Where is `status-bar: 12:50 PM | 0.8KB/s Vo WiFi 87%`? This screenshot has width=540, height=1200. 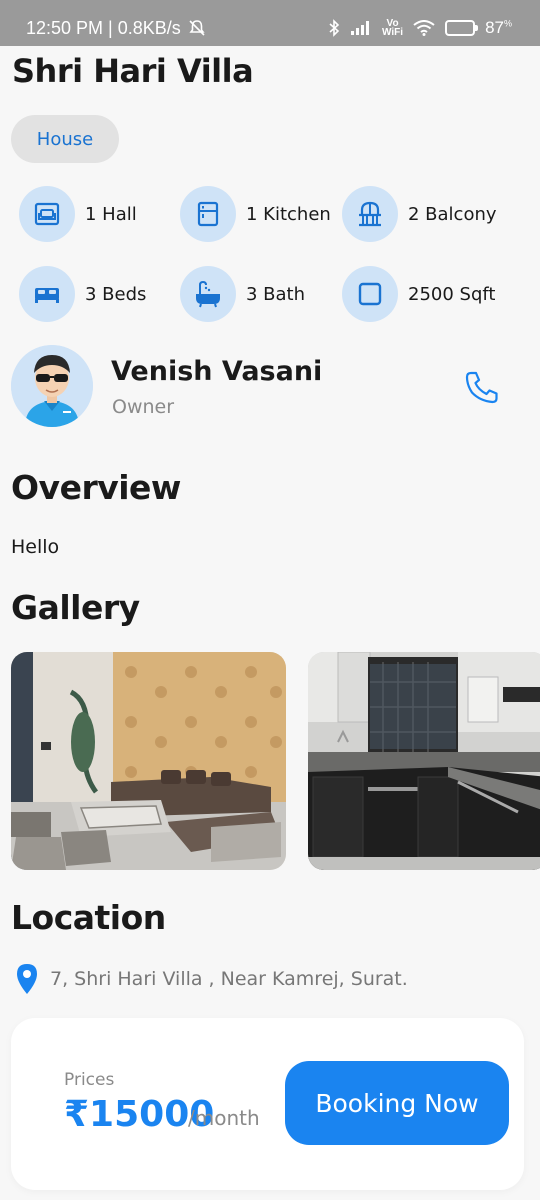 status-bar: 12:50 PM | 0.8KB/s Vo WiFi 87% is located at coordinates (270, 23).